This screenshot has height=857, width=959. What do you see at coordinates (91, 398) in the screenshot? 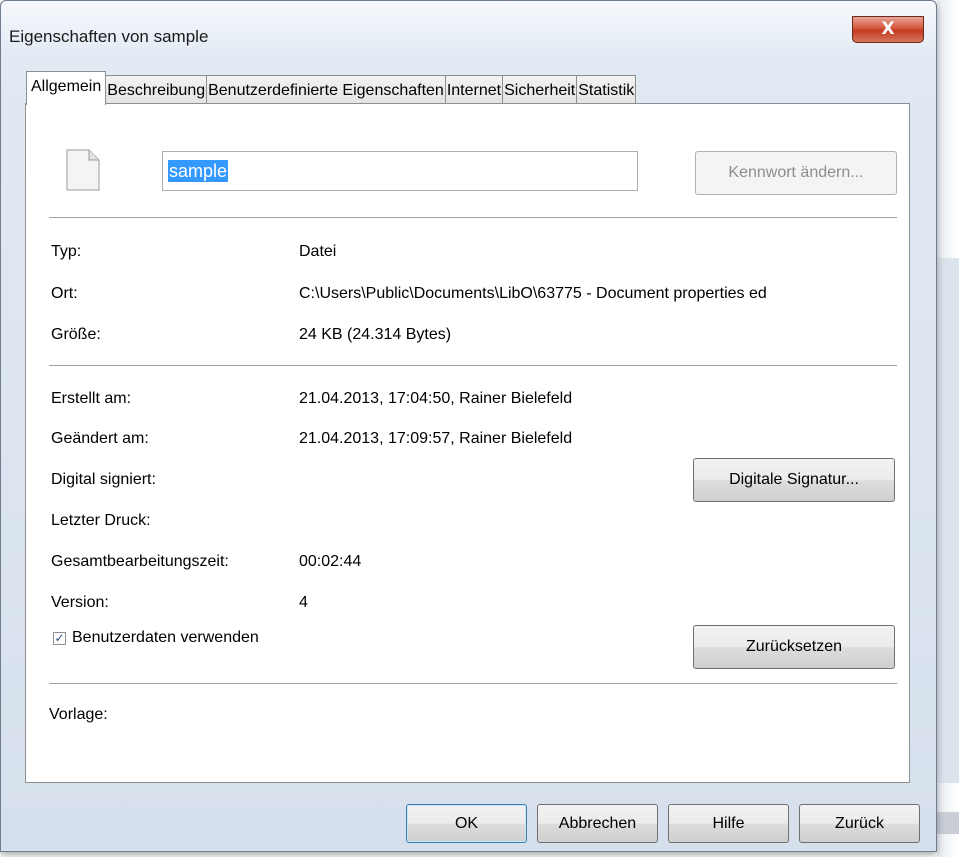
I see `created-label: Erstellt am:` at bounding box center [91, 398].